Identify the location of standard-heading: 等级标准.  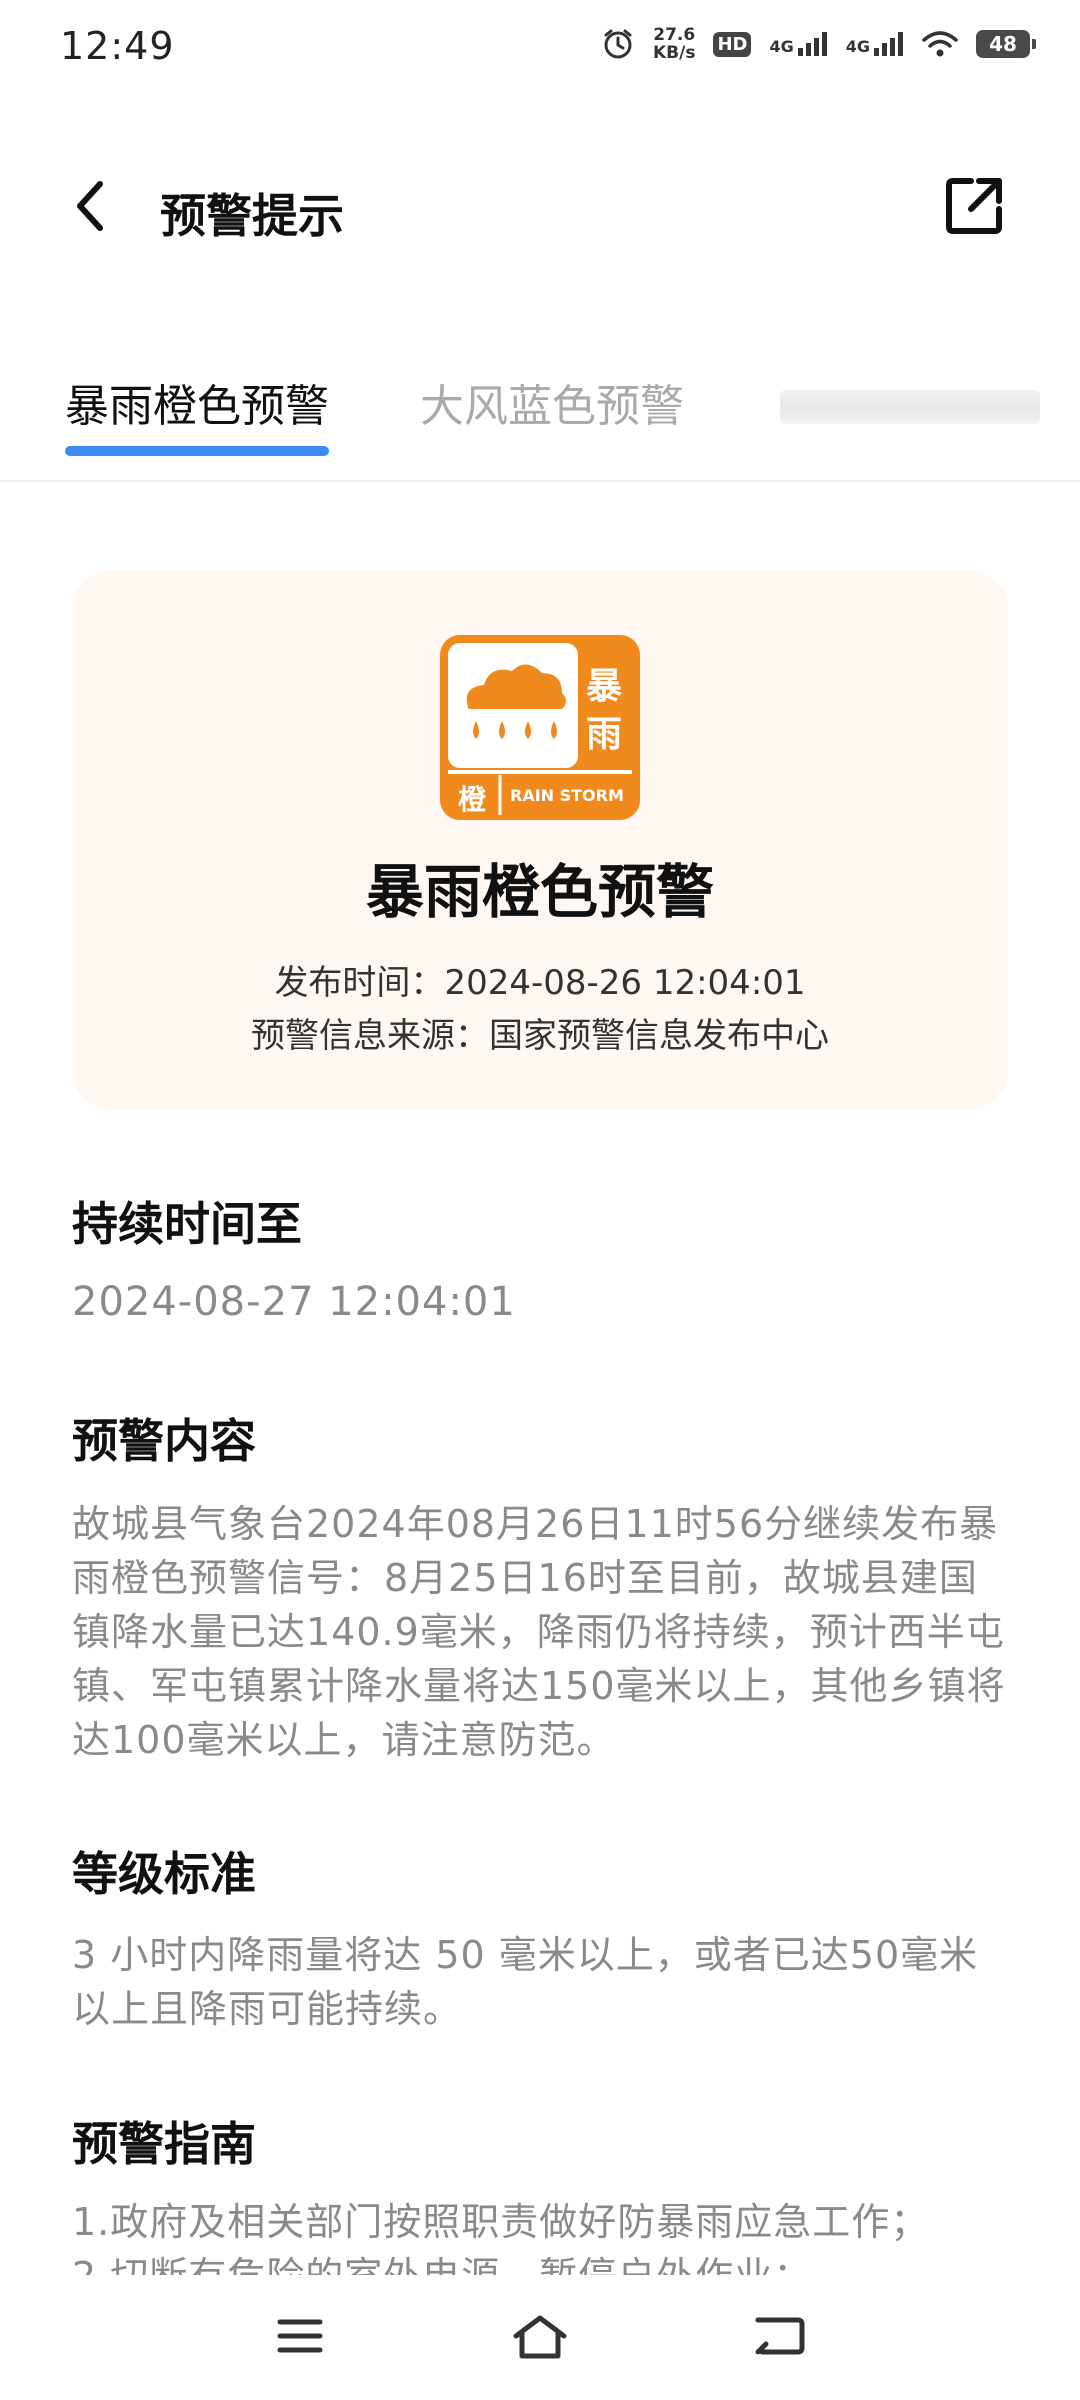
(164, 1874).